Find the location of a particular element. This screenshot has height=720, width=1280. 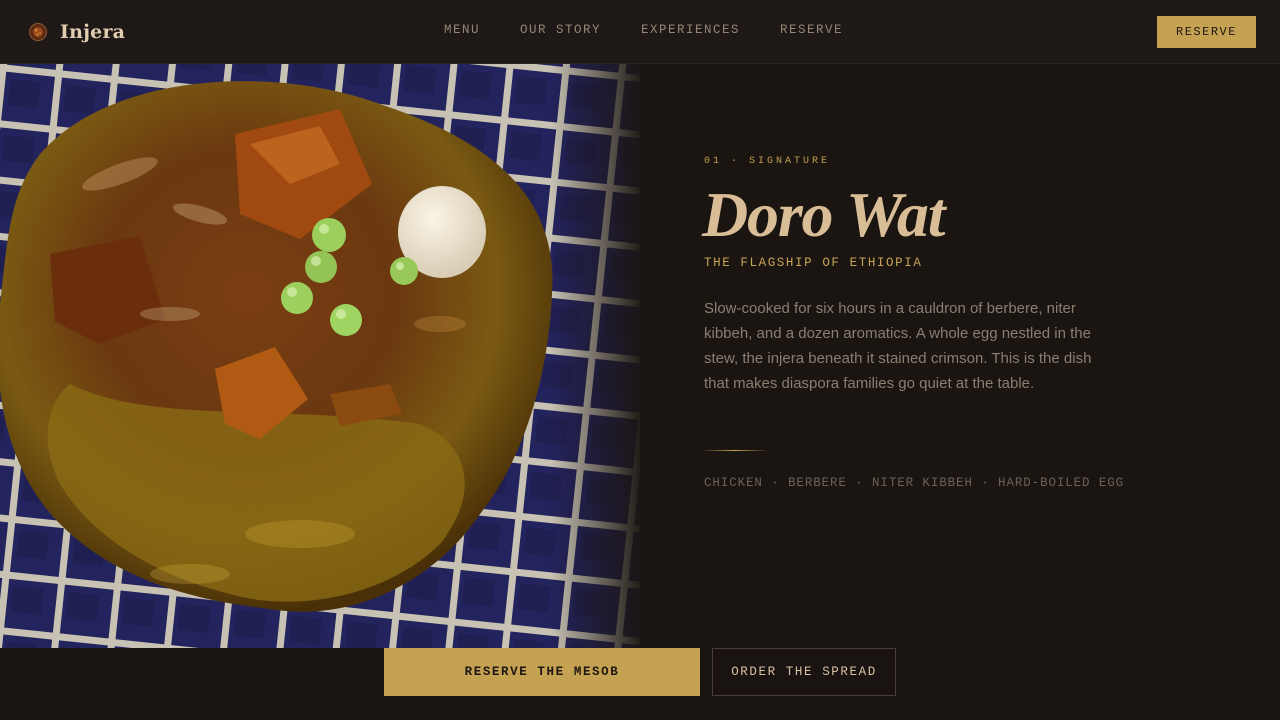

nav-link-experiences: EXPERIENCES is located at coordinates (690, 30).